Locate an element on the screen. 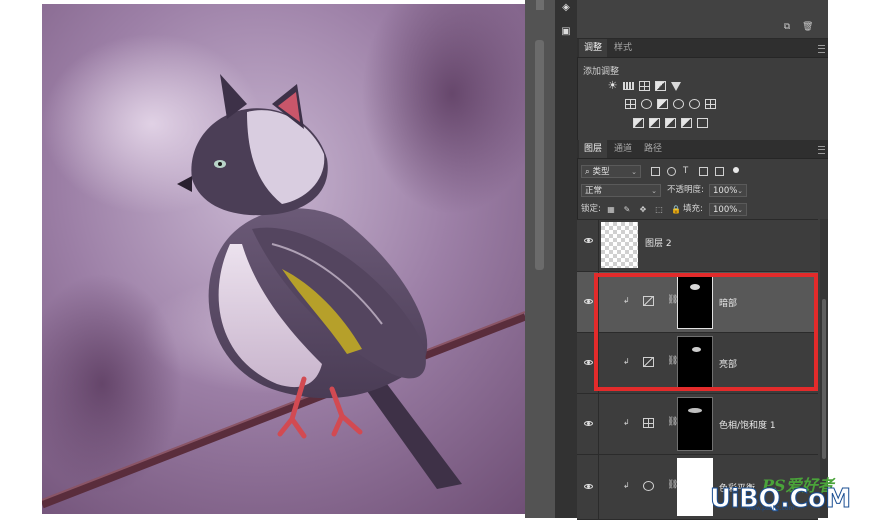 This screenshot has width=870, height=520. new-icon: ⧉ is located at coordinates (787, 27).